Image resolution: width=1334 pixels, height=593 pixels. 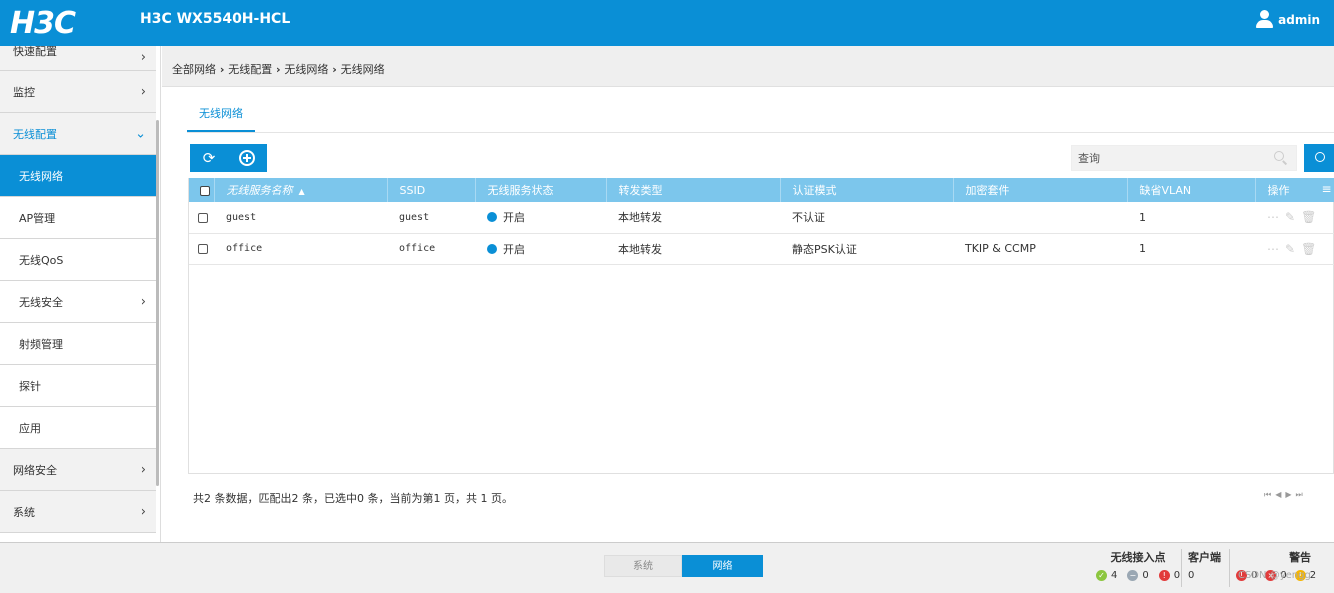 I want to click on sidebar-item-monitor: 监控 ›, so click(x=78, y=92).